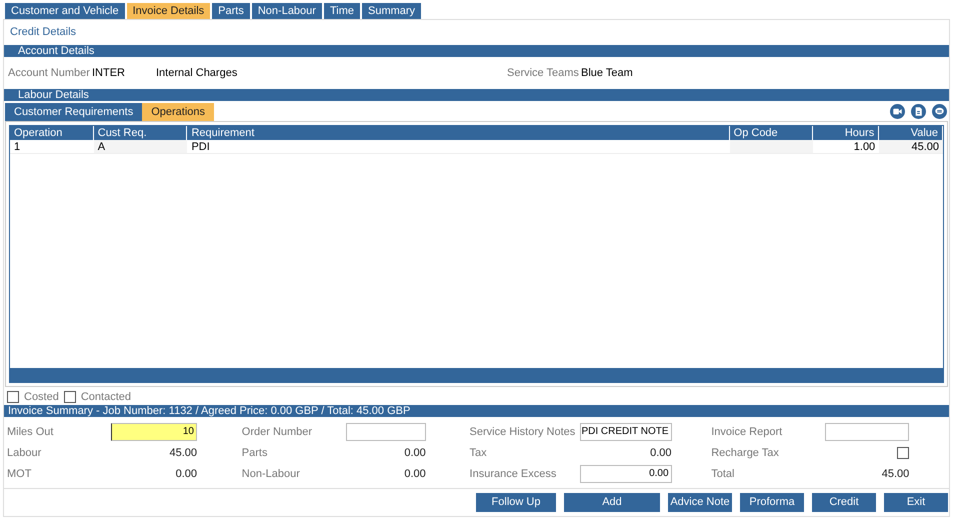 The image size is (957, 520). I want to click on input-field: 0.00, so click(626, 474).